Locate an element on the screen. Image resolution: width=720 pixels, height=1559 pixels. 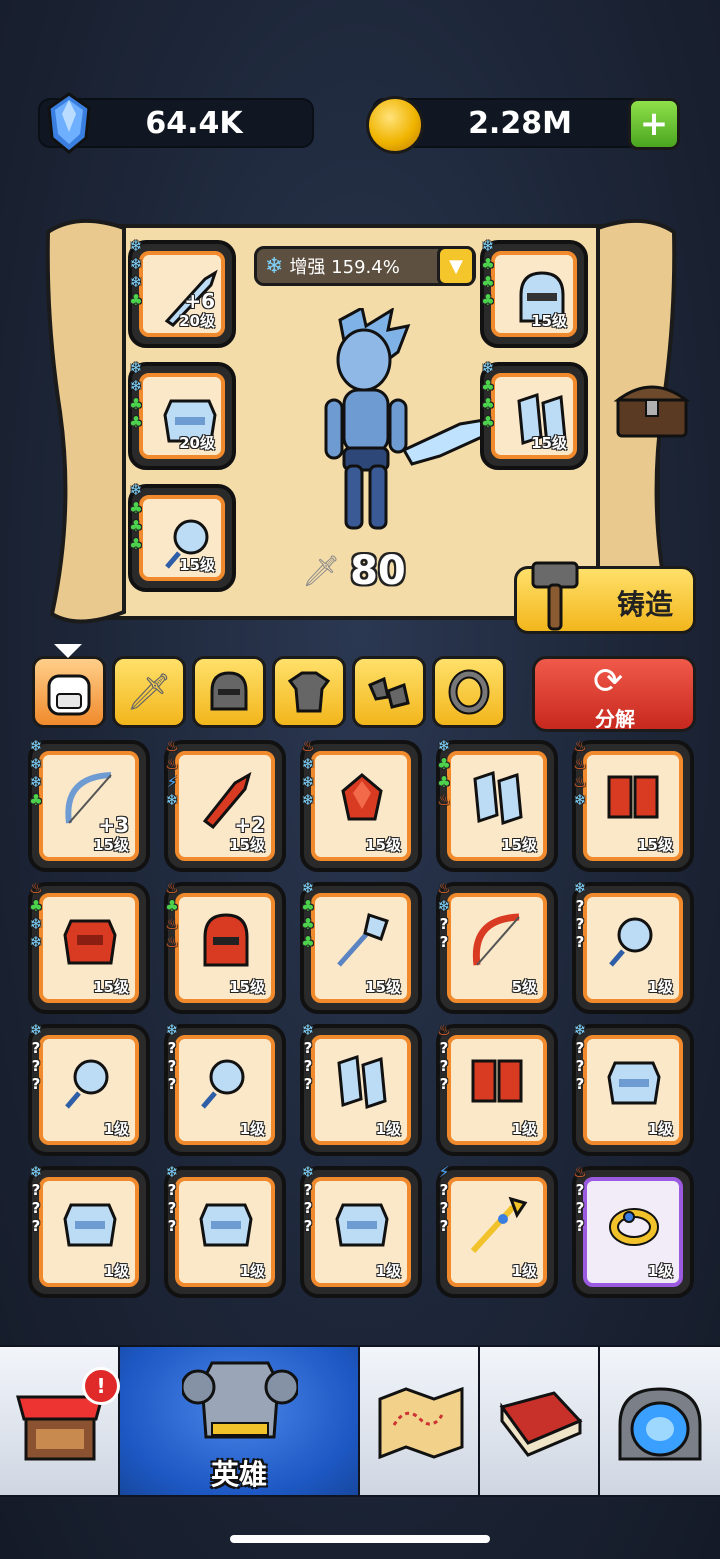
tab-ring is located at coordinates (469, 692).